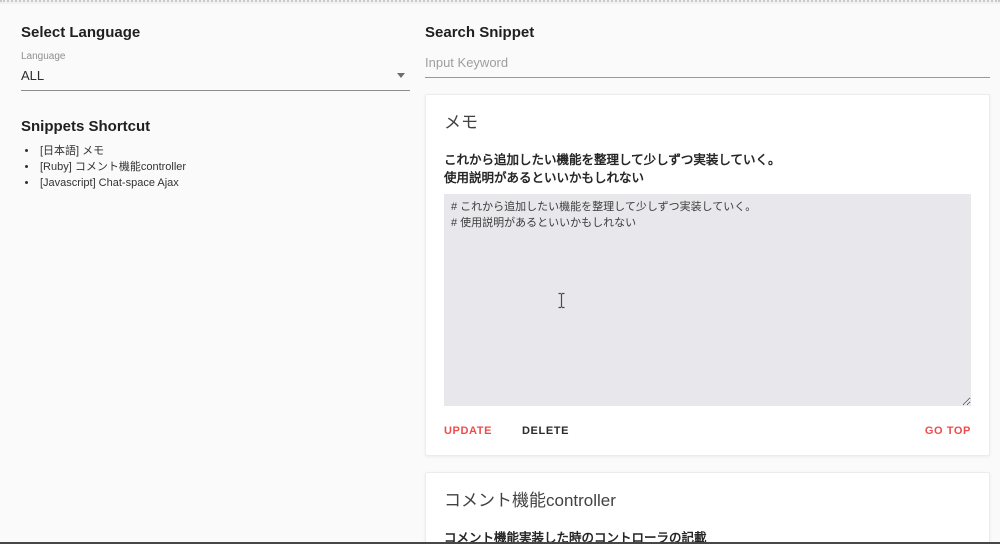 This screenshot has height=544, width=1000. I want to click on snippets-shortcut-heading: Snippets Shortcut, so click(86, 126).